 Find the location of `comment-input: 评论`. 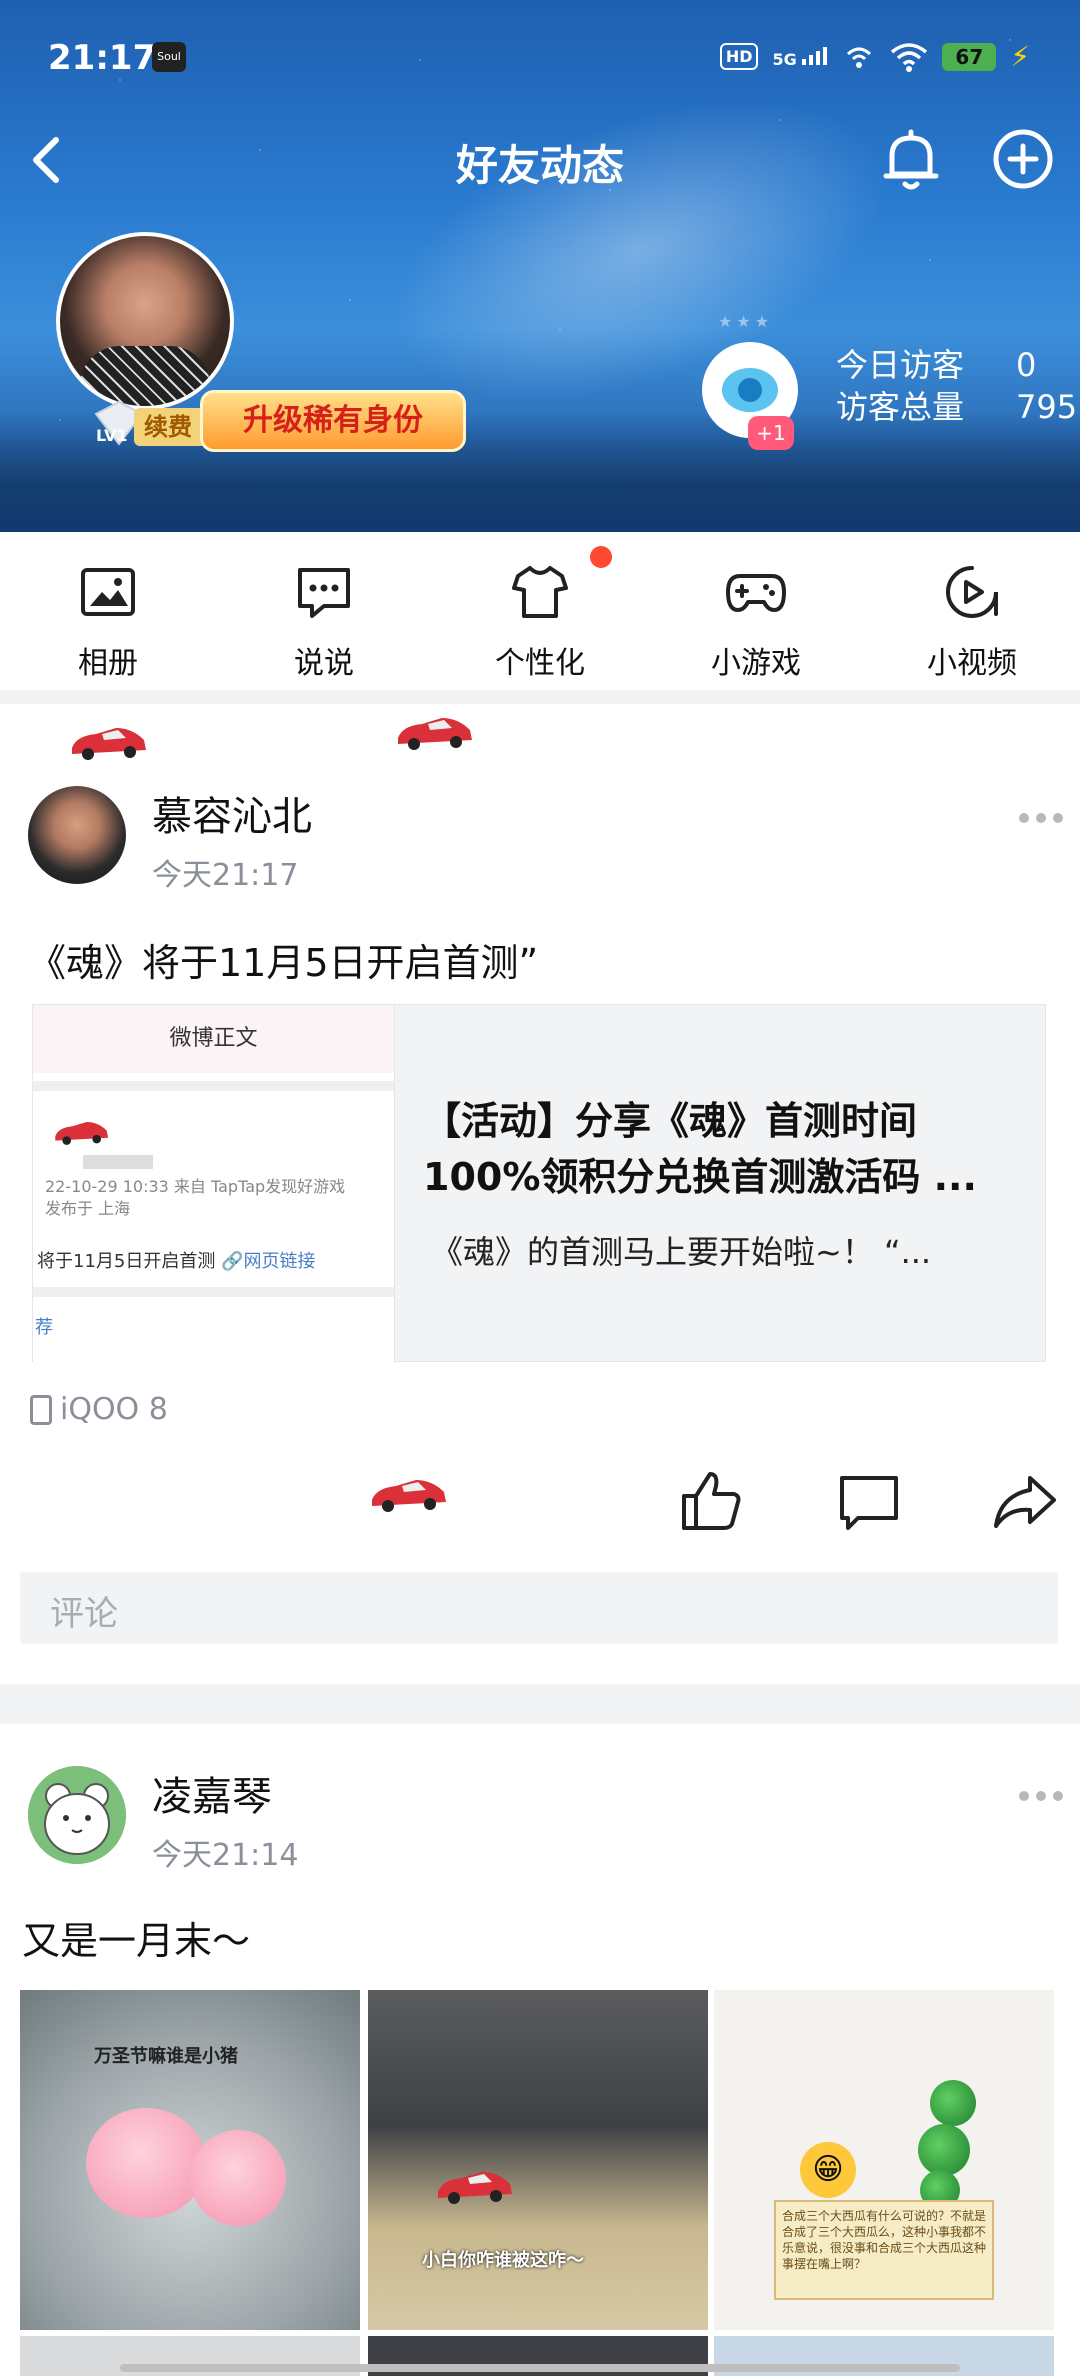

comment-input: 评论 is located at coordinates (539, 1608).